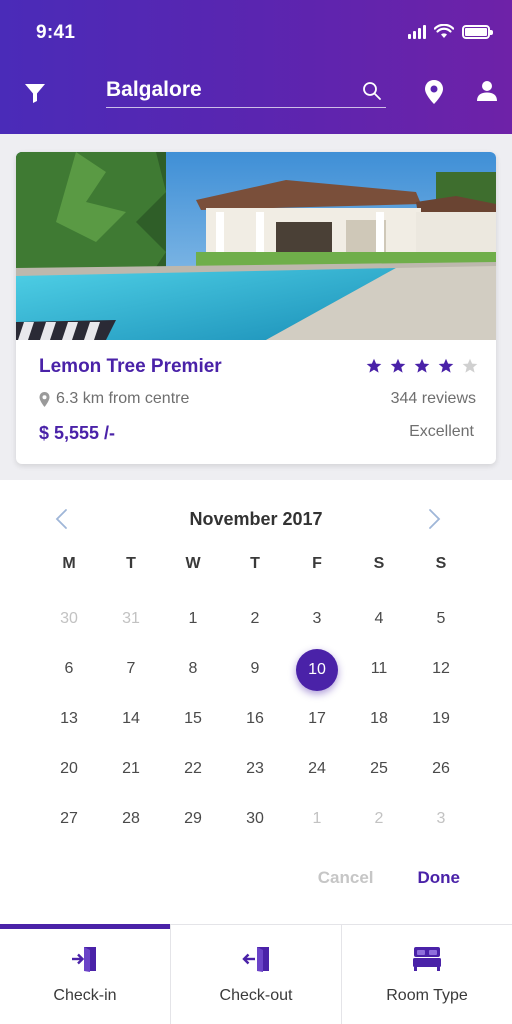  I want to click on star-empty-icon, so click(470, 365).